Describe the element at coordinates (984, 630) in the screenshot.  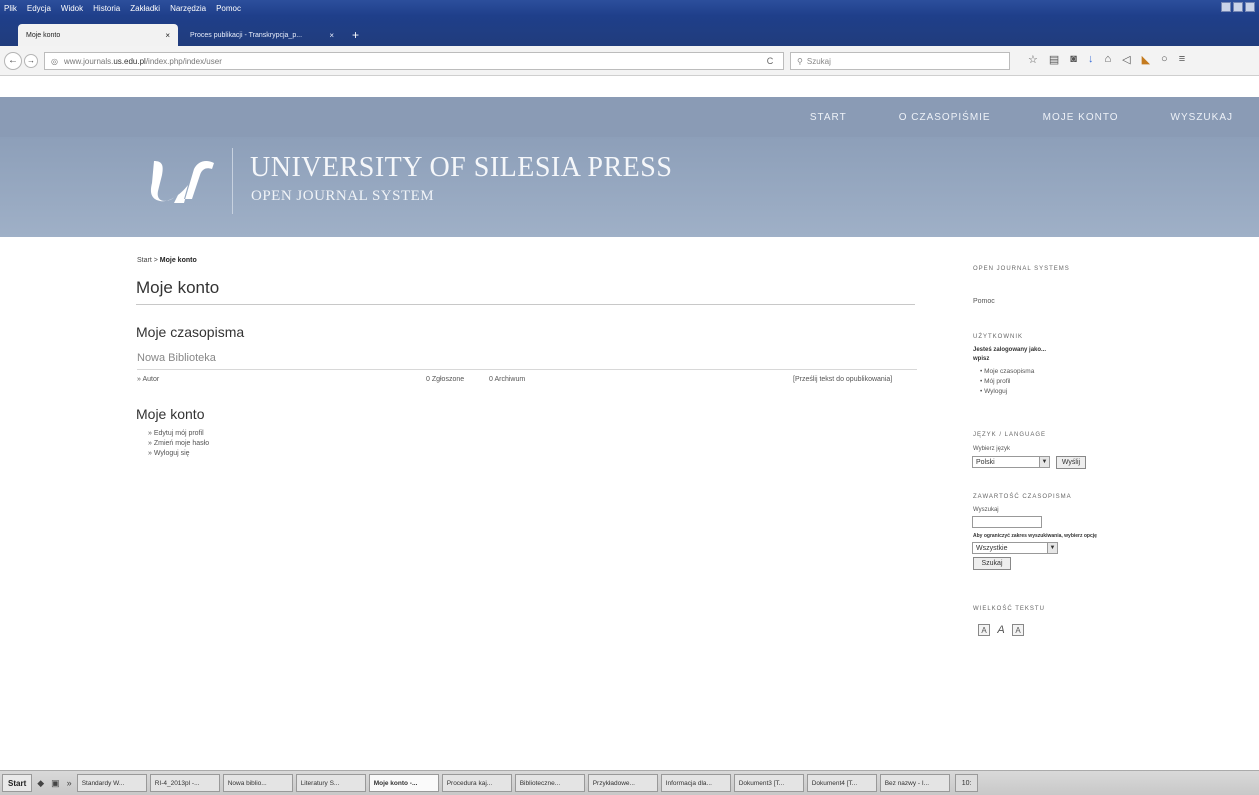
I see `font-small-icon: A` at that location.